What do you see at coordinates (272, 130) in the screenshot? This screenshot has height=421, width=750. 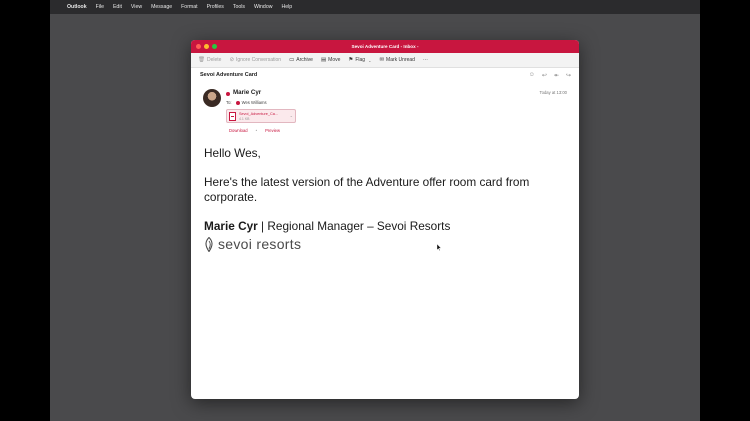 I see `preview-link: Preview` at bounding box center [272, 130].